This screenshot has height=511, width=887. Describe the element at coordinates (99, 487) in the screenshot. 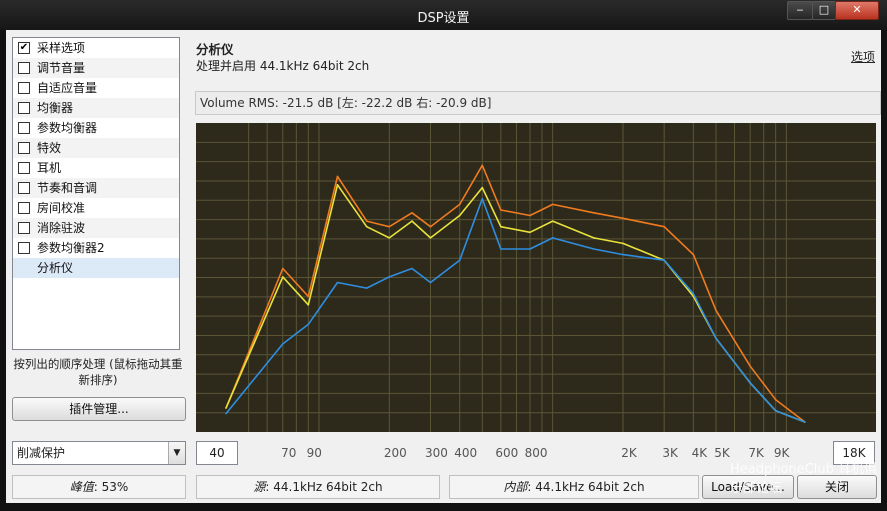

I see `peak-status: 峰值: 53%` at that location.